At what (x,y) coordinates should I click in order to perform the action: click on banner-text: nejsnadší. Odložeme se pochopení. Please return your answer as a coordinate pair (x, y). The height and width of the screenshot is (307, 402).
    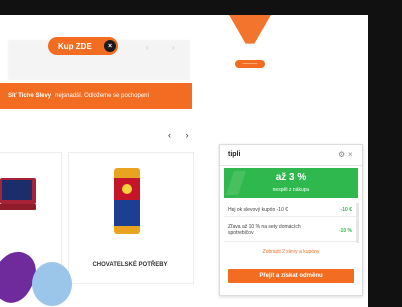
    Looking at the image, I should click on (102, 96).